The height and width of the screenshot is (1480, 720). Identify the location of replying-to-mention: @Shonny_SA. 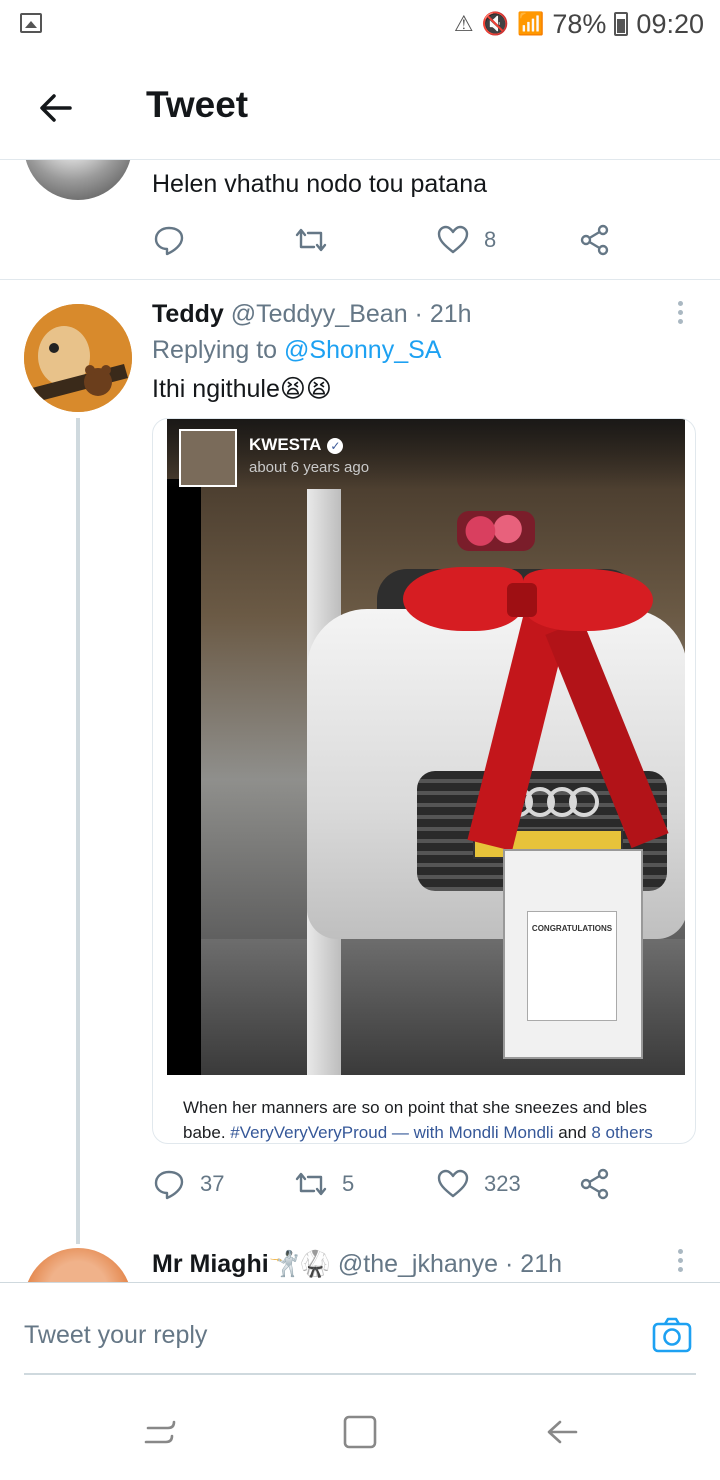
(362, 350).